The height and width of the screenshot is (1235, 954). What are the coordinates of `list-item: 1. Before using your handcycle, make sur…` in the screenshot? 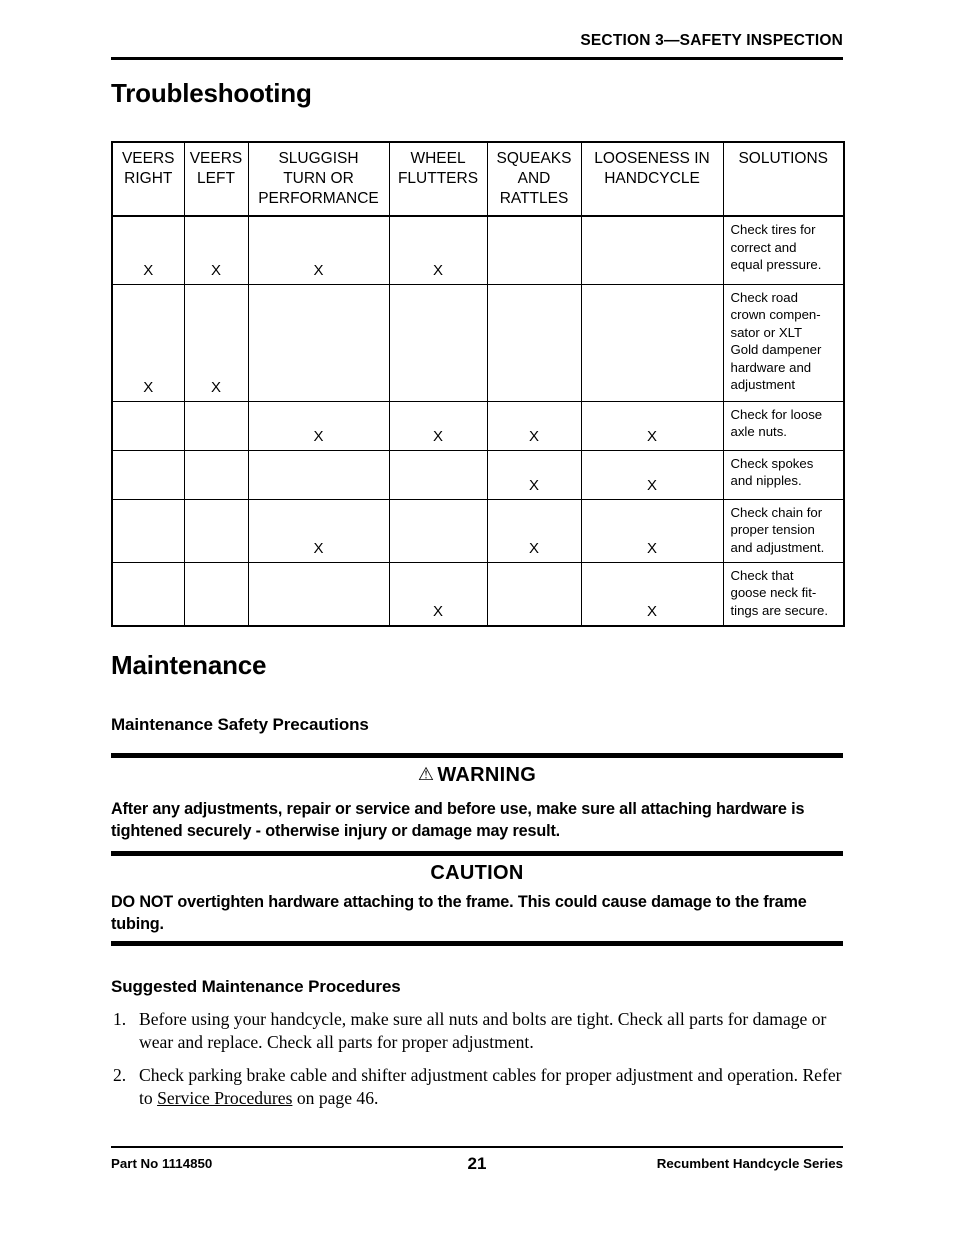 It's located at (477, 1031).